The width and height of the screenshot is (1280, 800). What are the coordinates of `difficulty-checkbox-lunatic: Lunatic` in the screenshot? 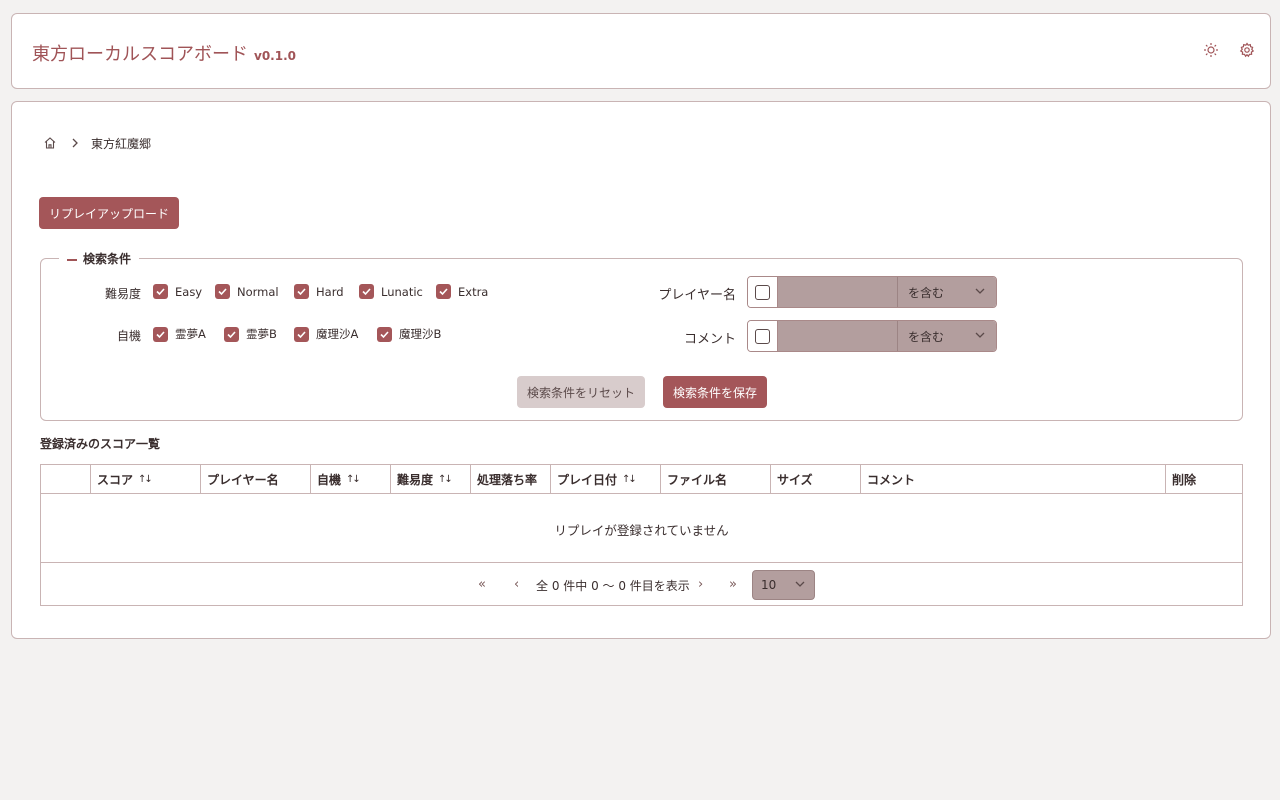 It's located at (391, 291).